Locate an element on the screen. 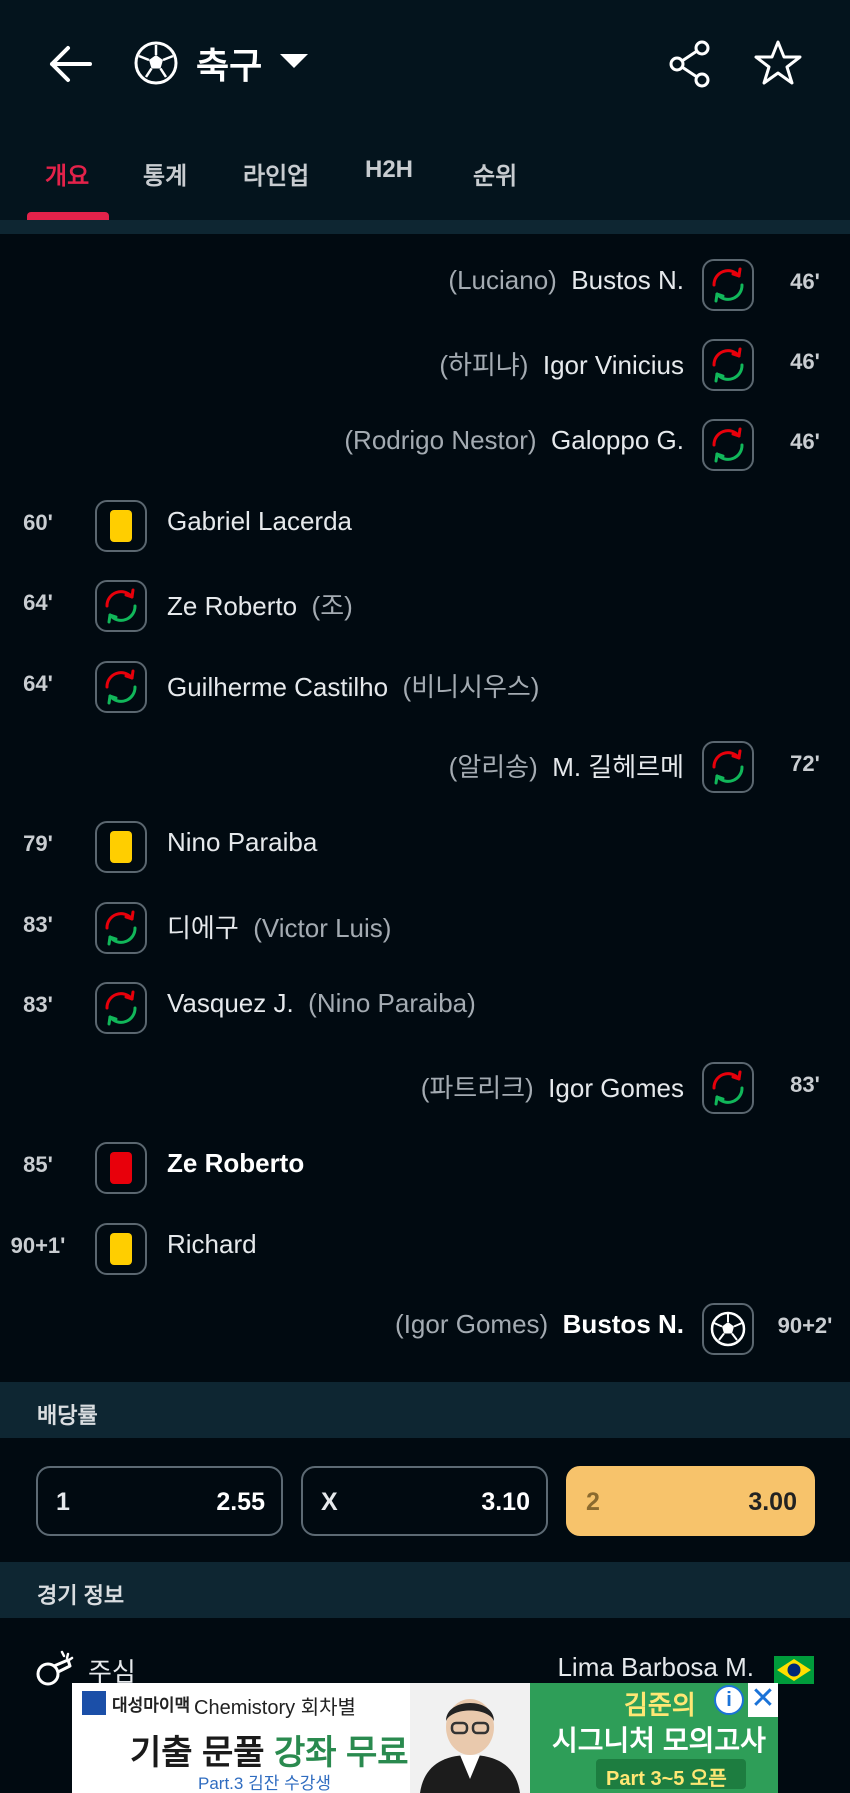 The width and height of the screenshot is (850, 1793). event-row: 64' Ze Roberto (조) is located at coordinates (425, 606).